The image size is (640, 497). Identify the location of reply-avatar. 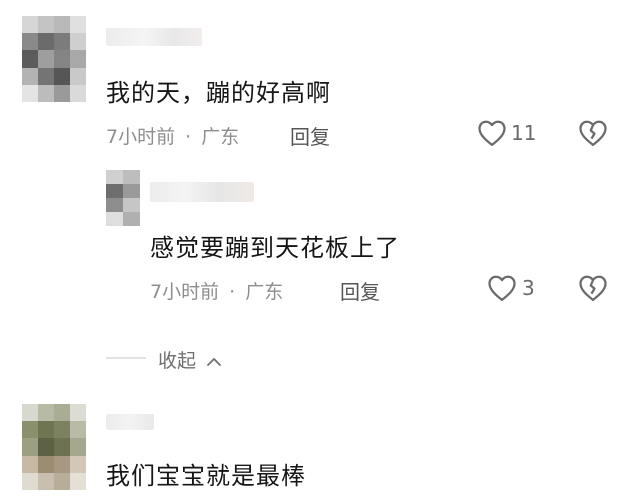
(123, 198).